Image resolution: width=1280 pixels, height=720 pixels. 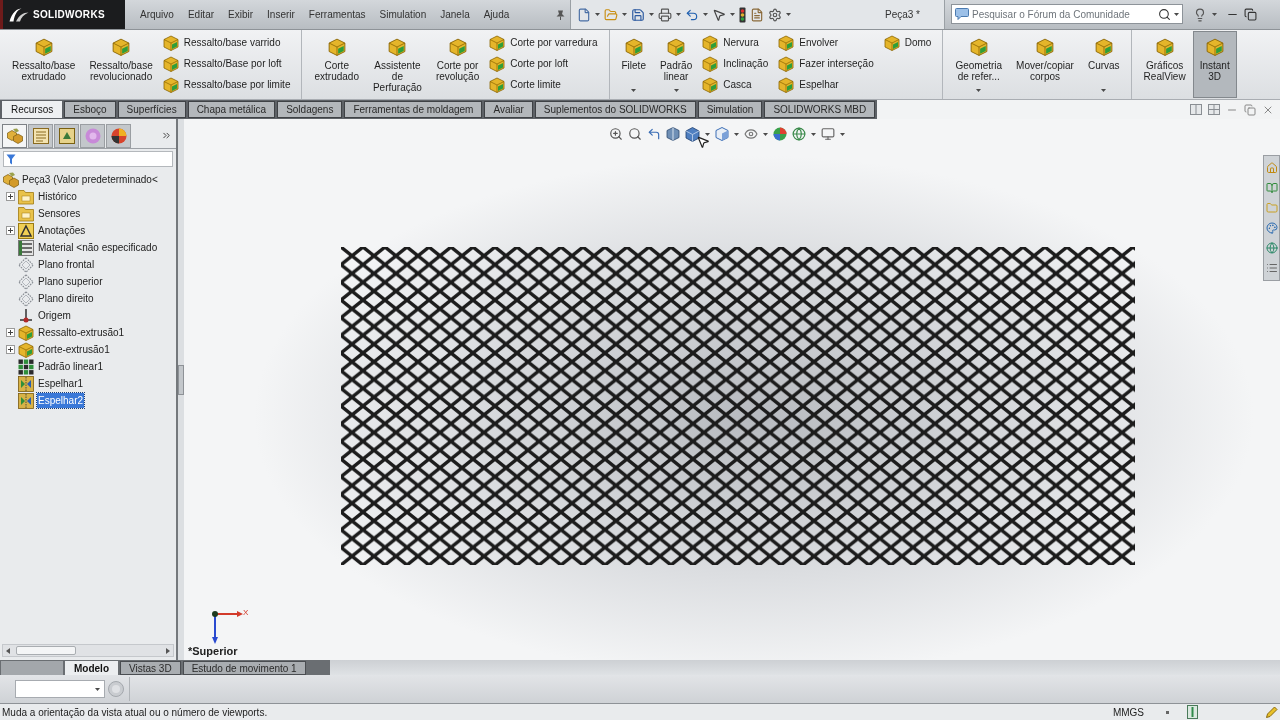 I want to click on splitter-handle, so click(x=181, y=380).